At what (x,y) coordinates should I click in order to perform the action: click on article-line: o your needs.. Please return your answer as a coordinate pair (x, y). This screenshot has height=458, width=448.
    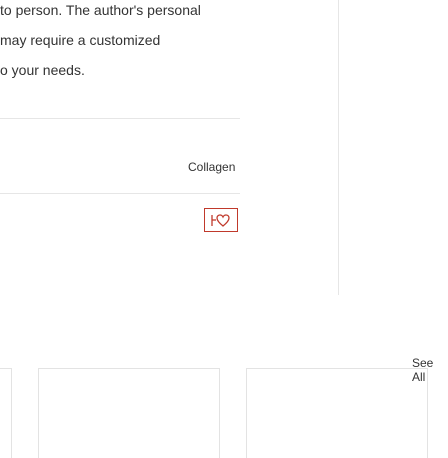
    Looking at the image, I should click on (42, 70).